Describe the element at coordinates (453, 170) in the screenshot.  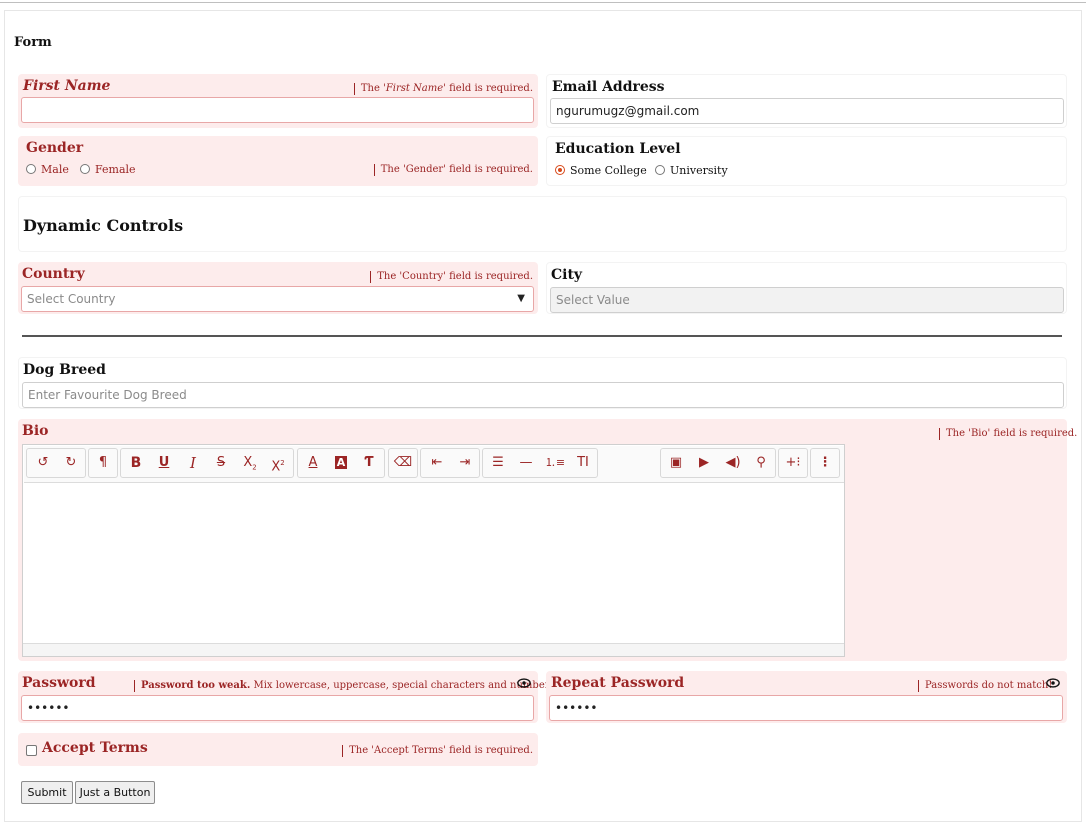
I see `gender-error: The 'Gender' field is required.` at that location.